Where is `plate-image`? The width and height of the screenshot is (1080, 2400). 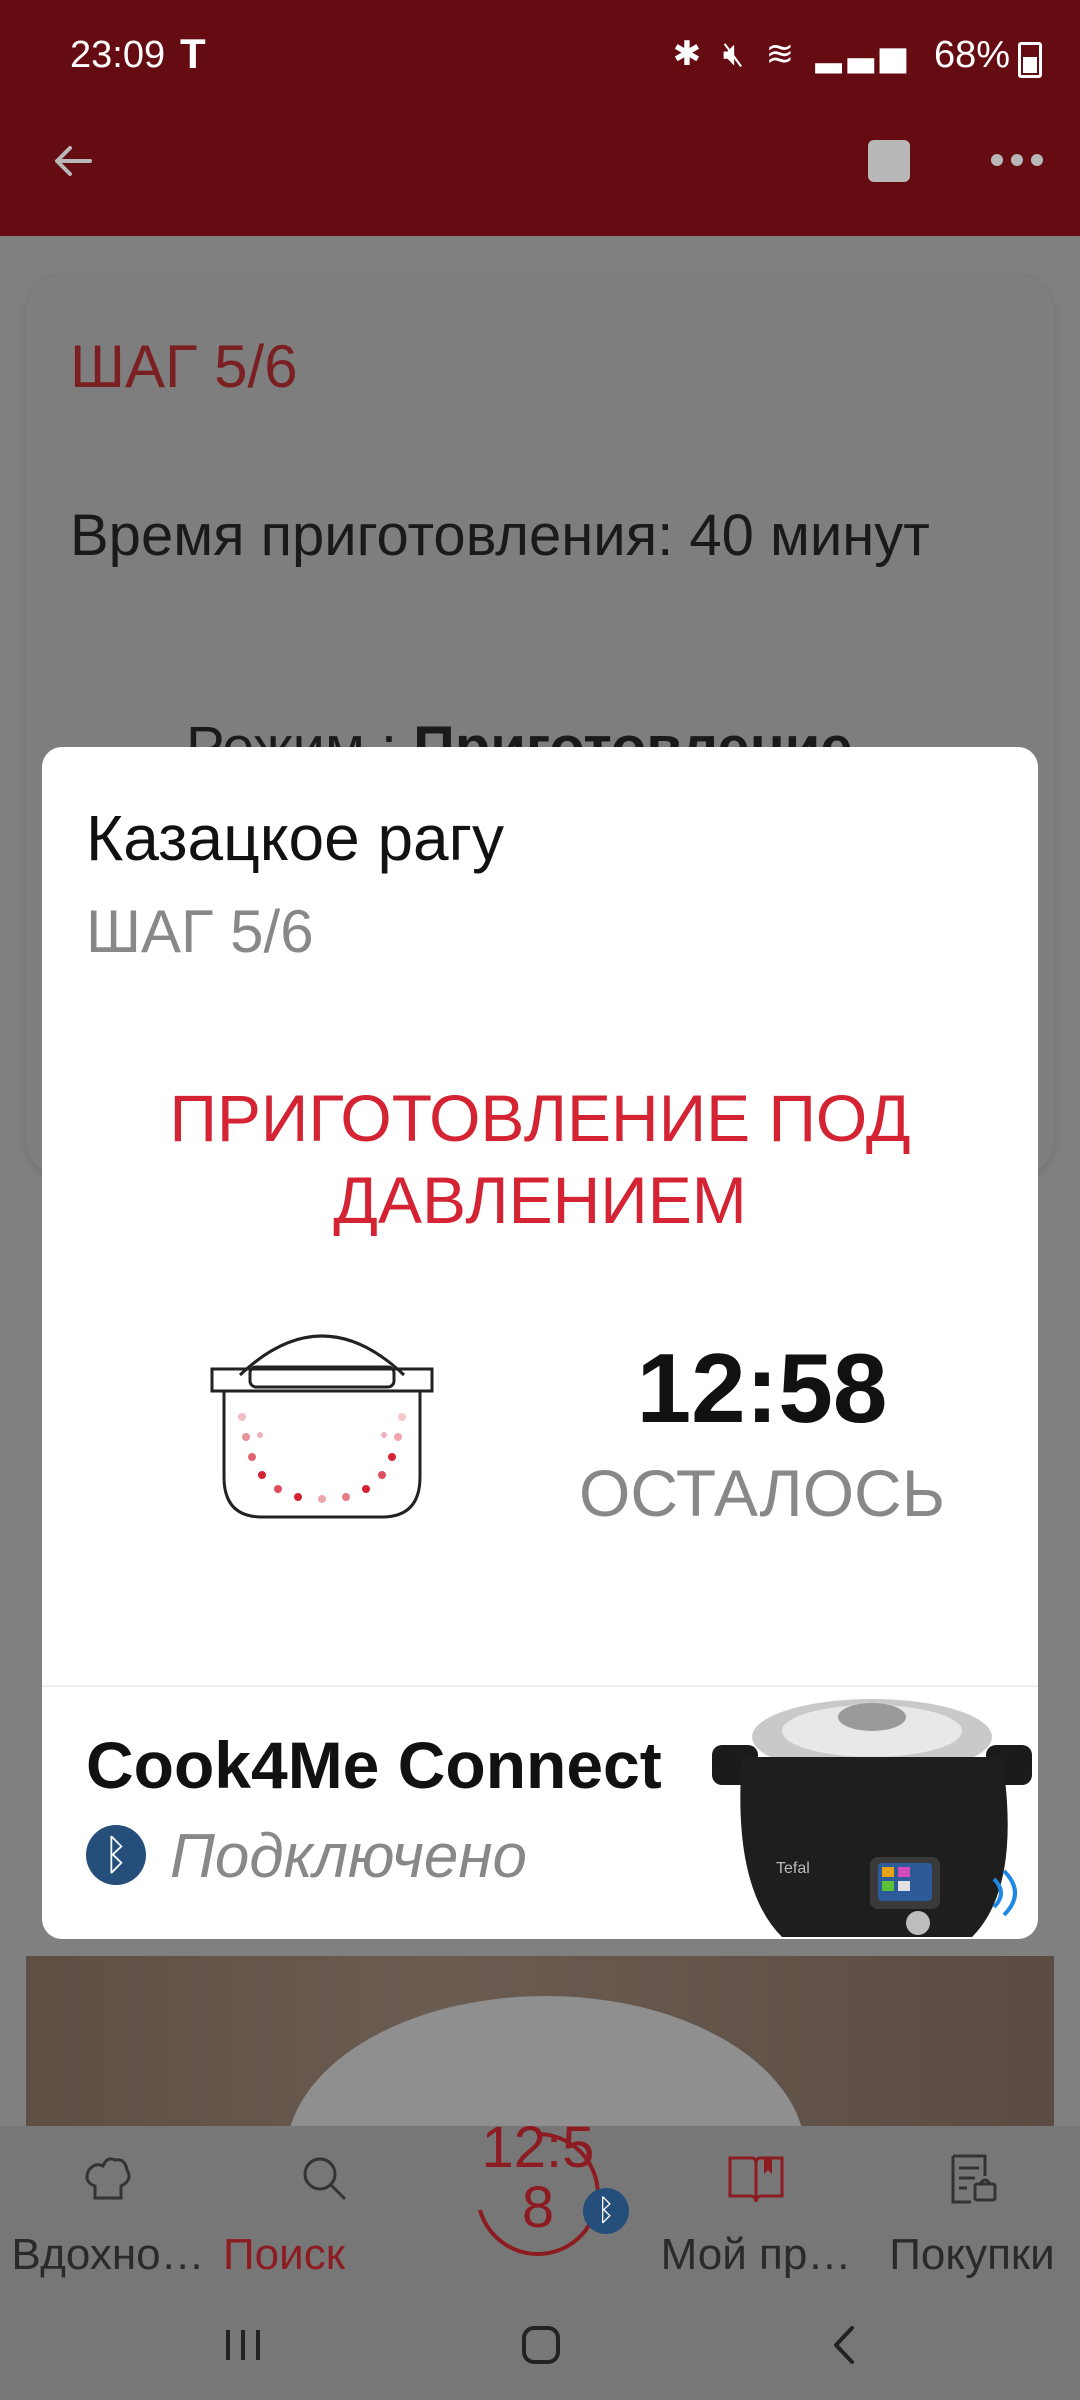
plate-image is located at coordinates (546, 2061).